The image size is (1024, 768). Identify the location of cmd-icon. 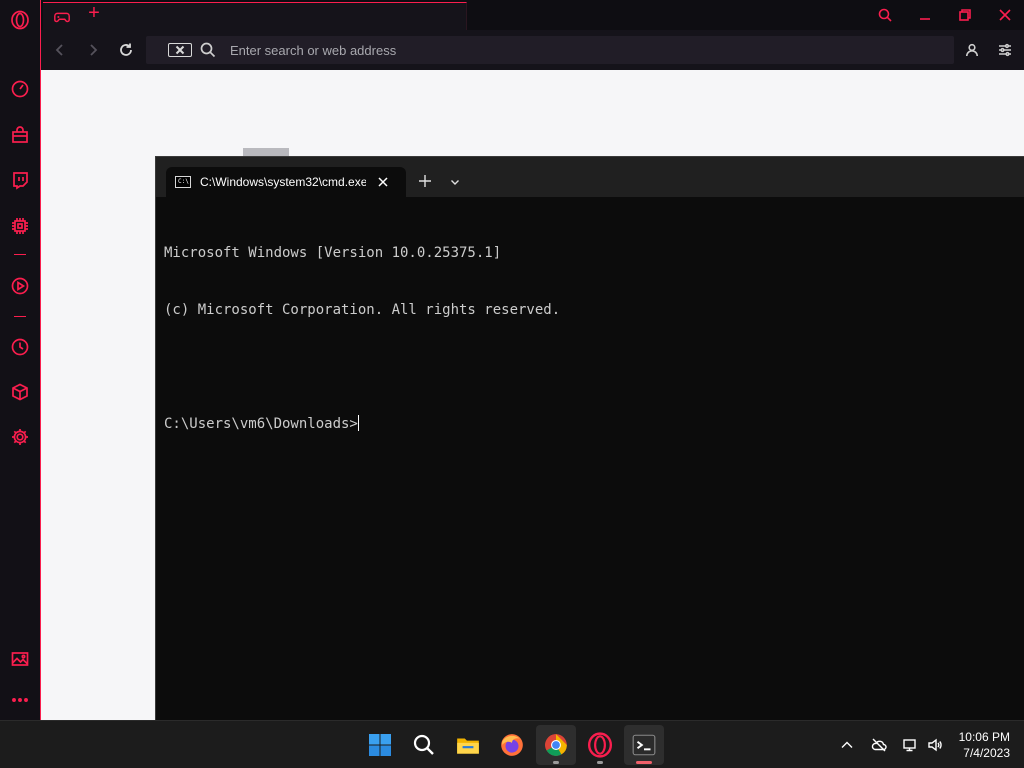
(183, 182).